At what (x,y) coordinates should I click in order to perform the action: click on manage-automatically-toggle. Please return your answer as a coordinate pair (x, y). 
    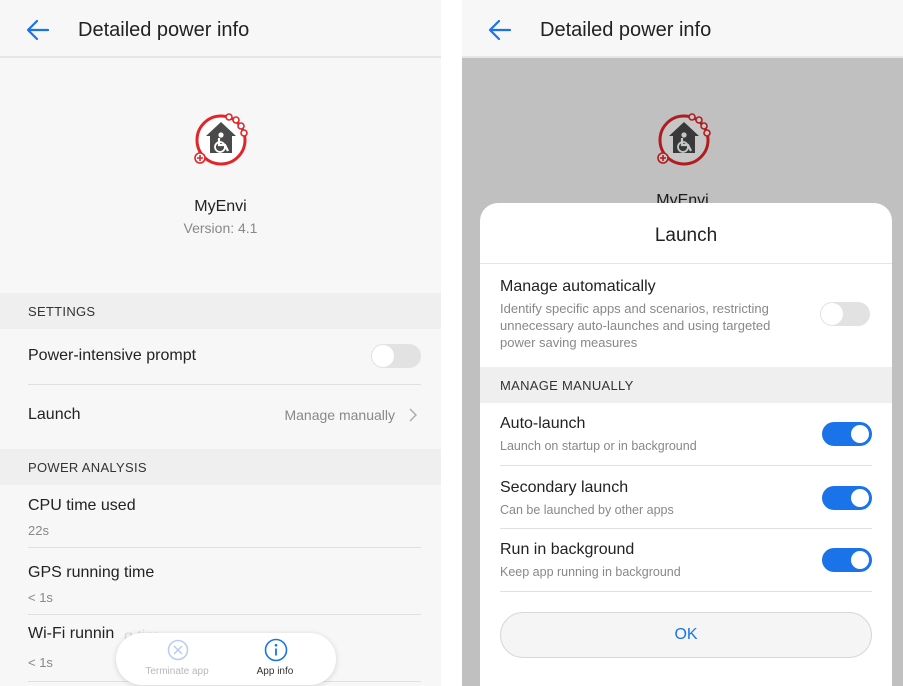
    Looking at the image, I should click on (845, 314).